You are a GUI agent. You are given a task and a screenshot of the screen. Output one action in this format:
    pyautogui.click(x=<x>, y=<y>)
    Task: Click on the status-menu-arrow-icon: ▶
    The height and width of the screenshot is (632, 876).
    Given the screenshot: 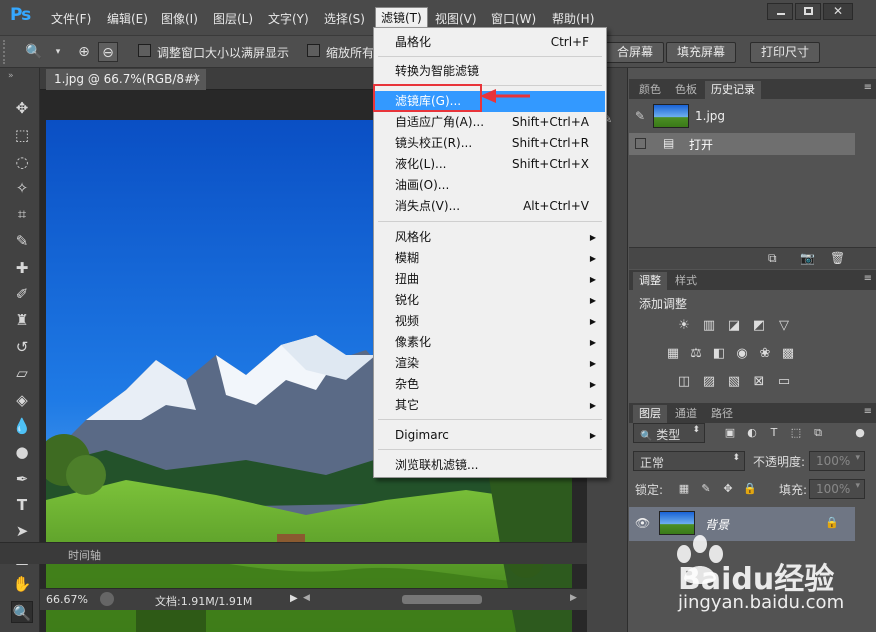 What is the action you would take?
    pyautogui.click(x=294, y=598)
    